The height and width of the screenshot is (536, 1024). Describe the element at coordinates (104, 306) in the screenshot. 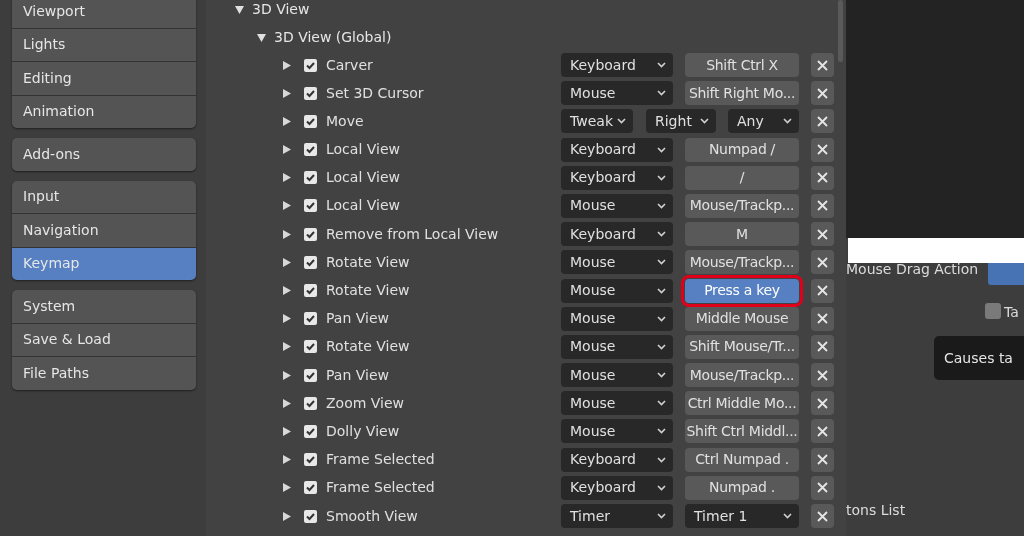

I see `sidebar-item: System` at that location.